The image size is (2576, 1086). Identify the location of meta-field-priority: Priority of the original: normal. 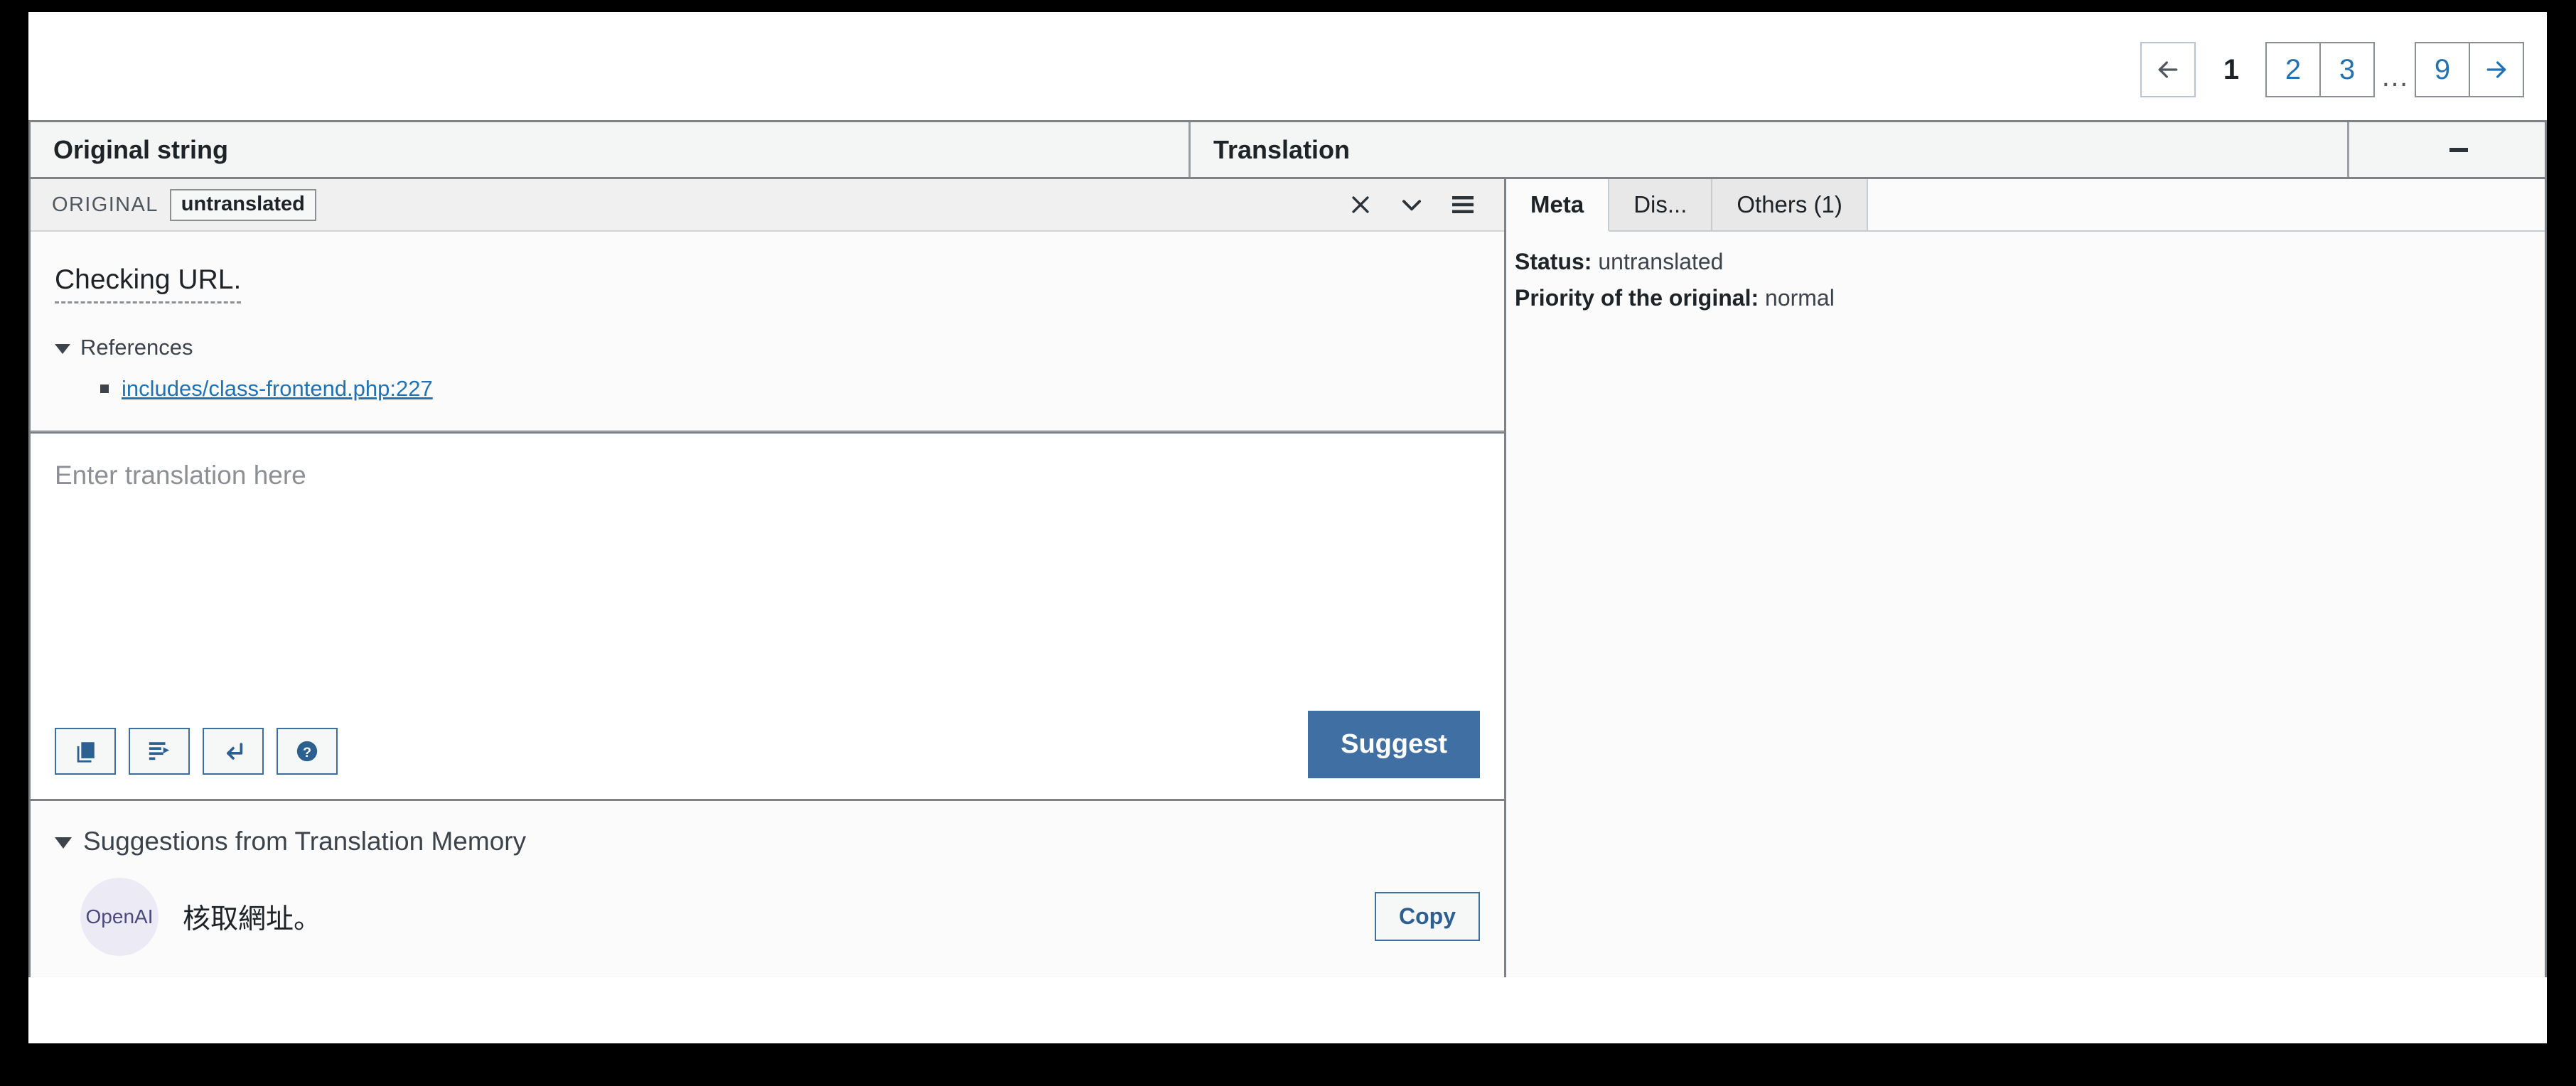
(2030, 298).